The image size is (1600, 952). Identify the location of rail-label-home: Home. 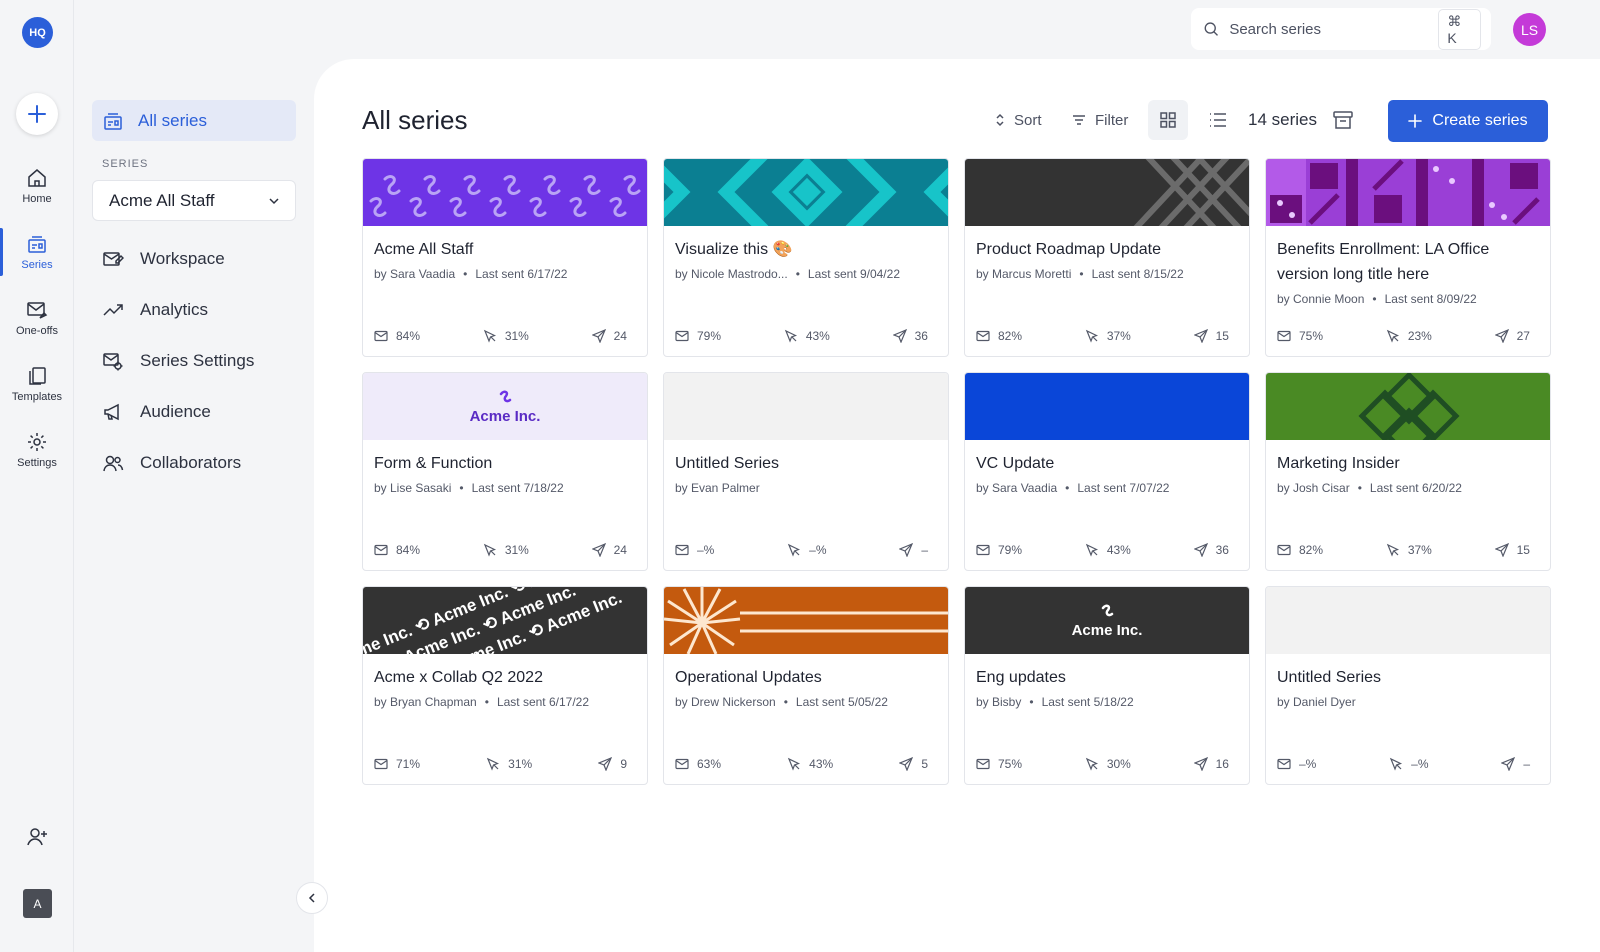
(37, 199).